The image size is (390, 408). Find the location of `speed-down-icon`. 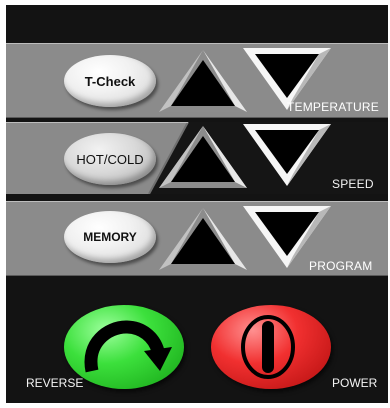

speed-down-icon is located at coordinates (287, 155).